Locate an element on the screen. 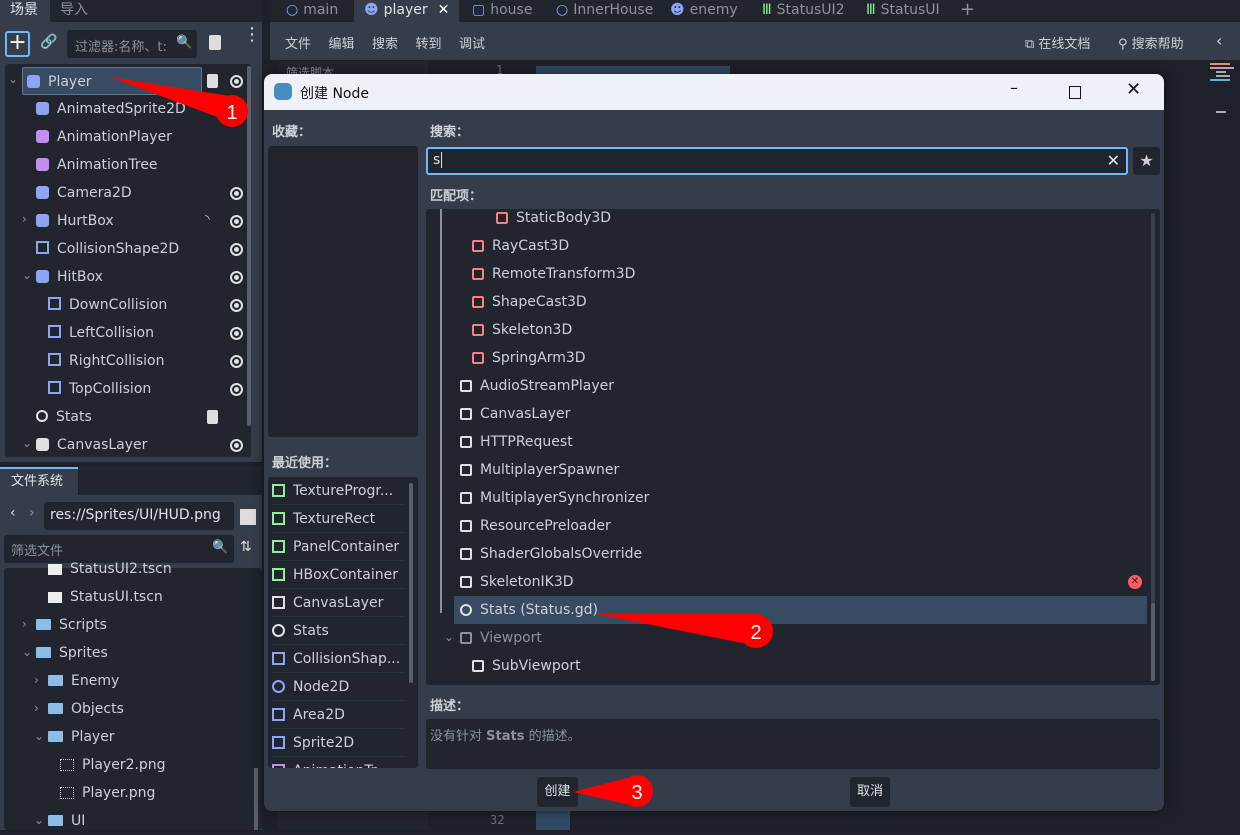 This screenshot has width=1240, height=835. match-item: Viewport is located at coordinates (501, 638).